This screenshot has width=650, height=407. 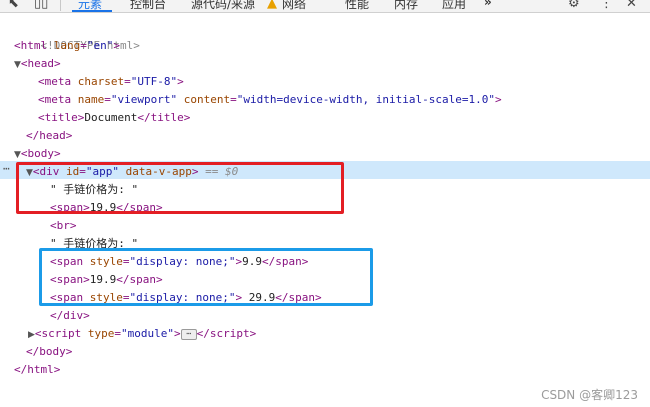 I want to click on html-node: <html lang="en">, so click(x=67, y=46).